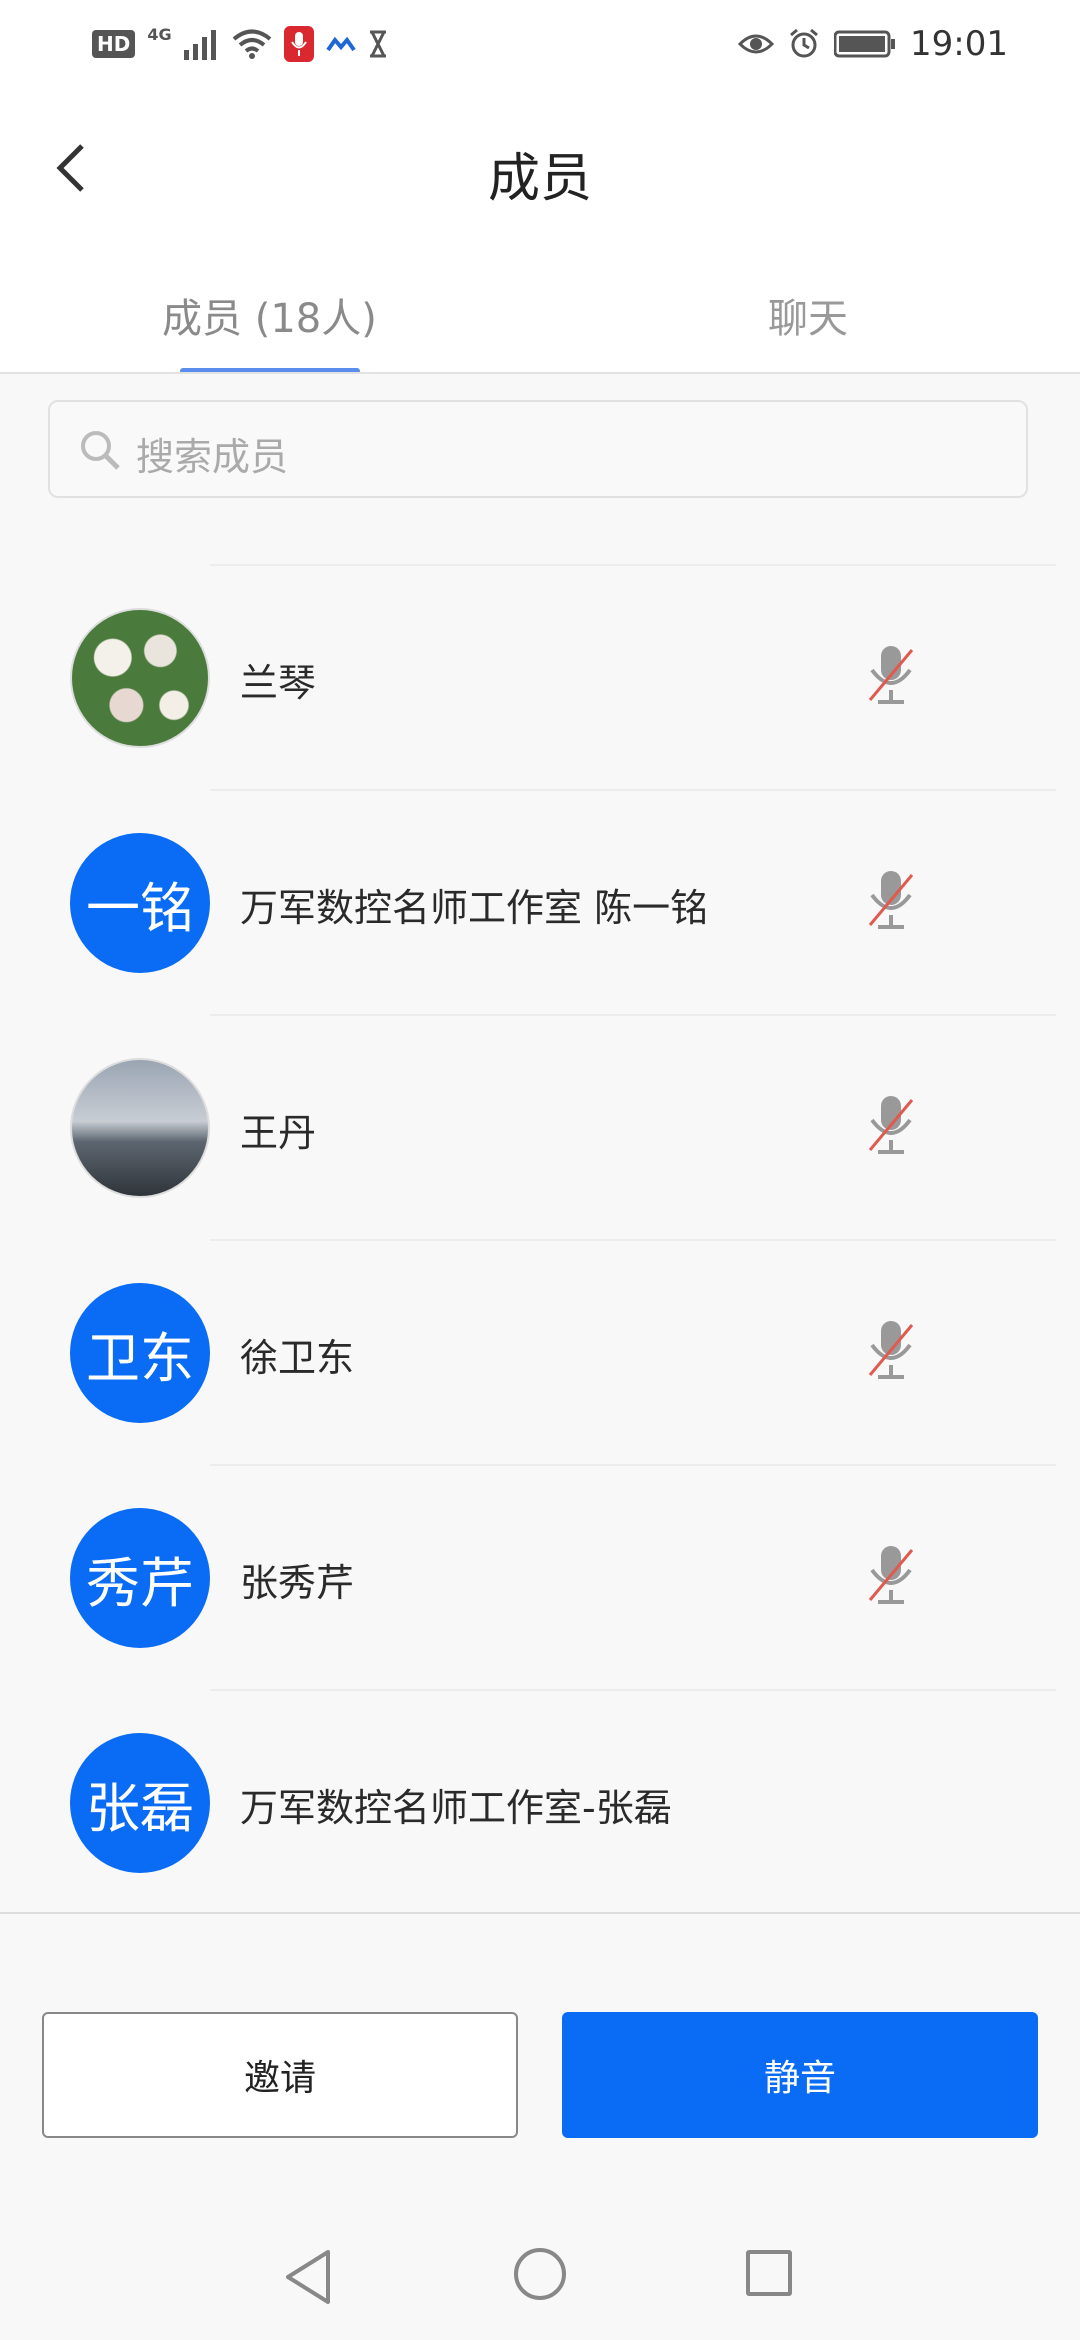  I want to click on hourglass-icon, so click(377, 44).